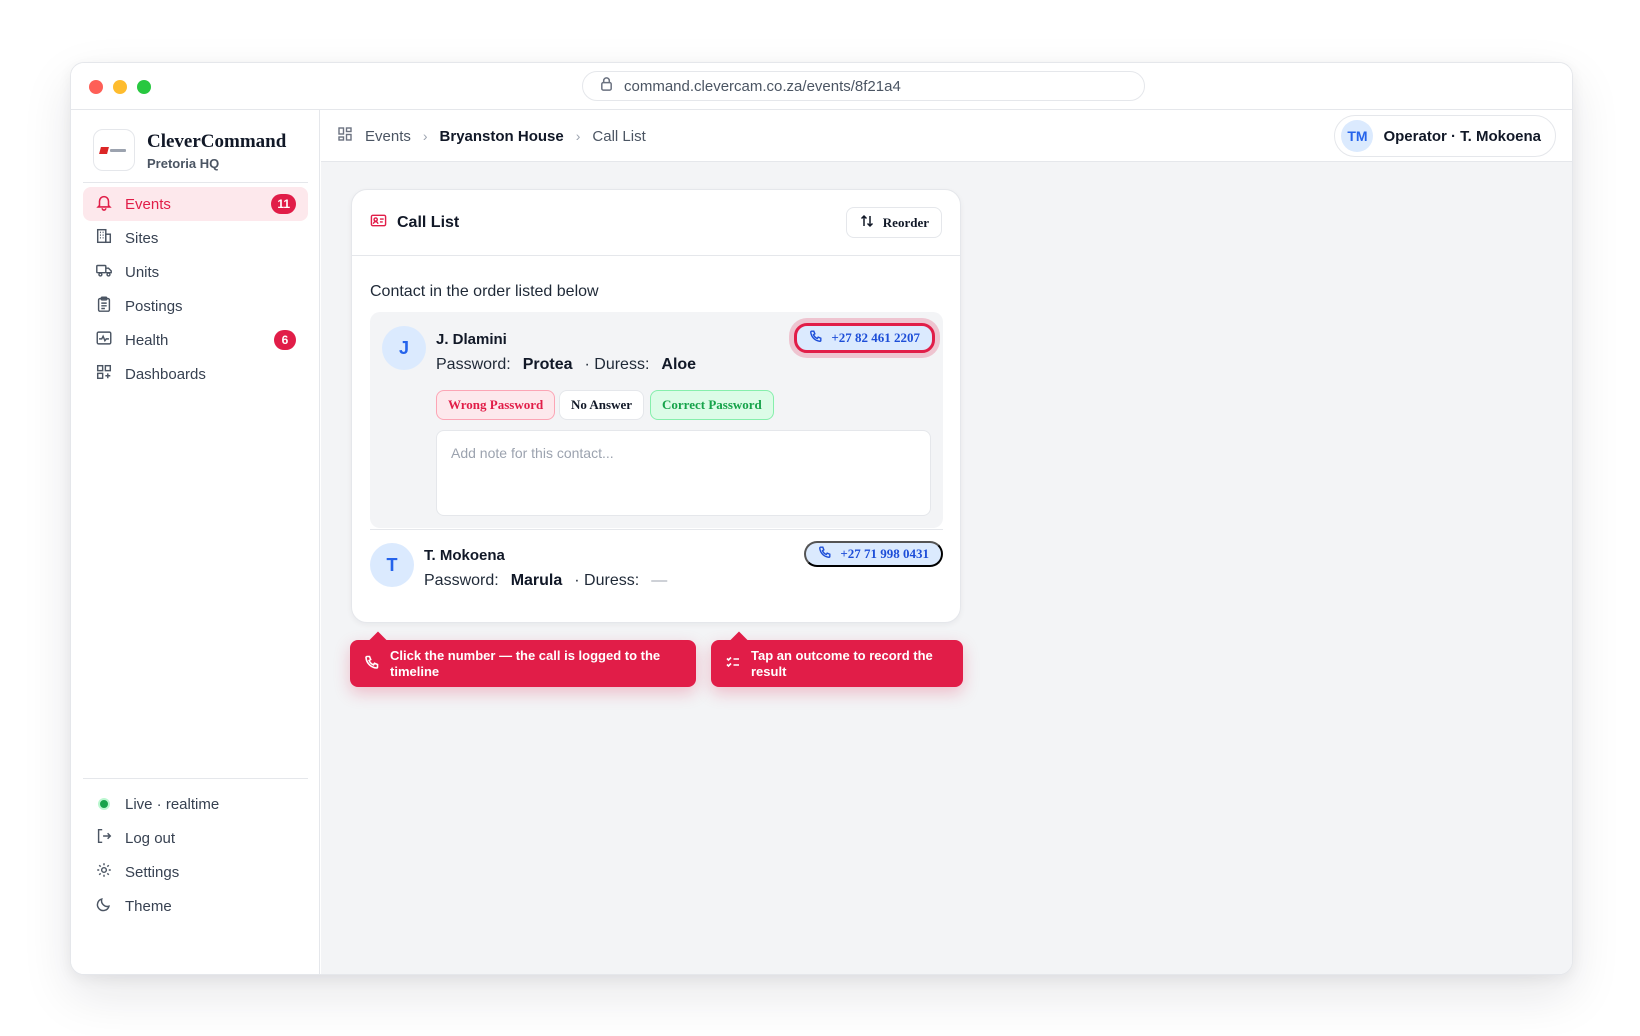 This screenshot has width=1640, height=1036. Describe the element at coordinates (195, 182) in the screenshot. I see `sidebar-divider` at that location.